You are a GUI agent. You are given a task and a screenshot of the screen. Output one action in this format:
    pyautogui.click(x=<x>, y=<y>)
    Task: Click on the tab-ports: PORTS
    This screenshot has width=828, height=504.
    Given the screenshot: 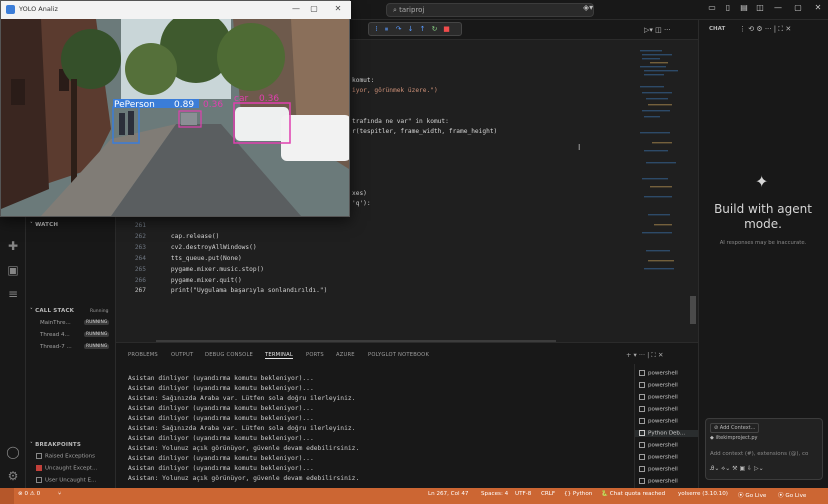 What is the action you would take?
    pyautogui.click(x=315, y=355)
    